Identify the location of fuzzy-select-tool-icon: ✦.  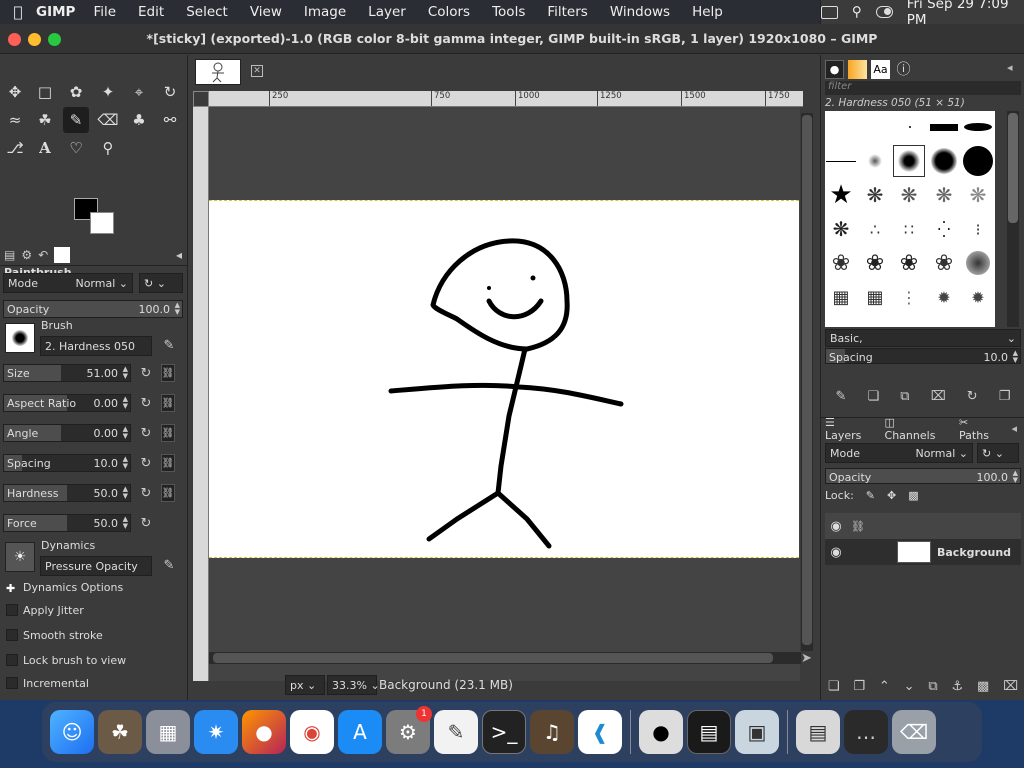
(108, 92).